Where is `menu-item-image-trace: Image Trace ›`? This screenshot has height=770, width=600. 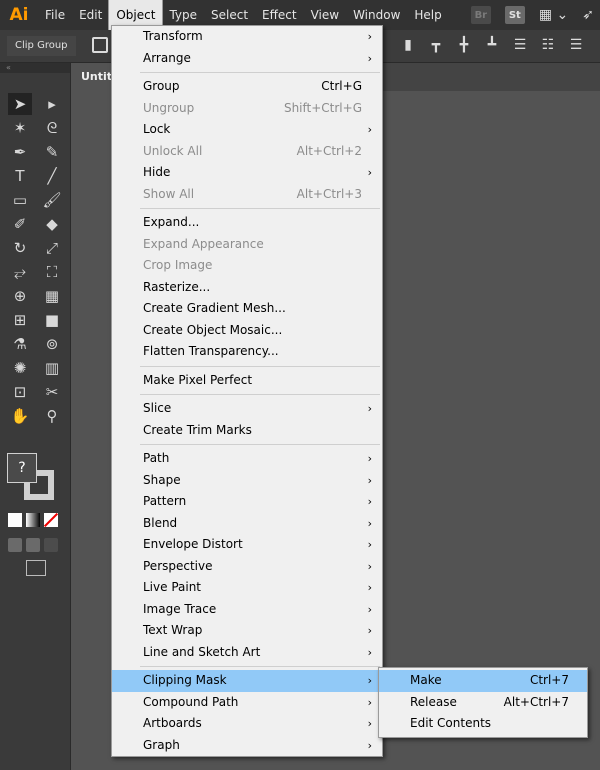 menu-item-image-trace: Image Trace › is located at coordinates (247, 610).